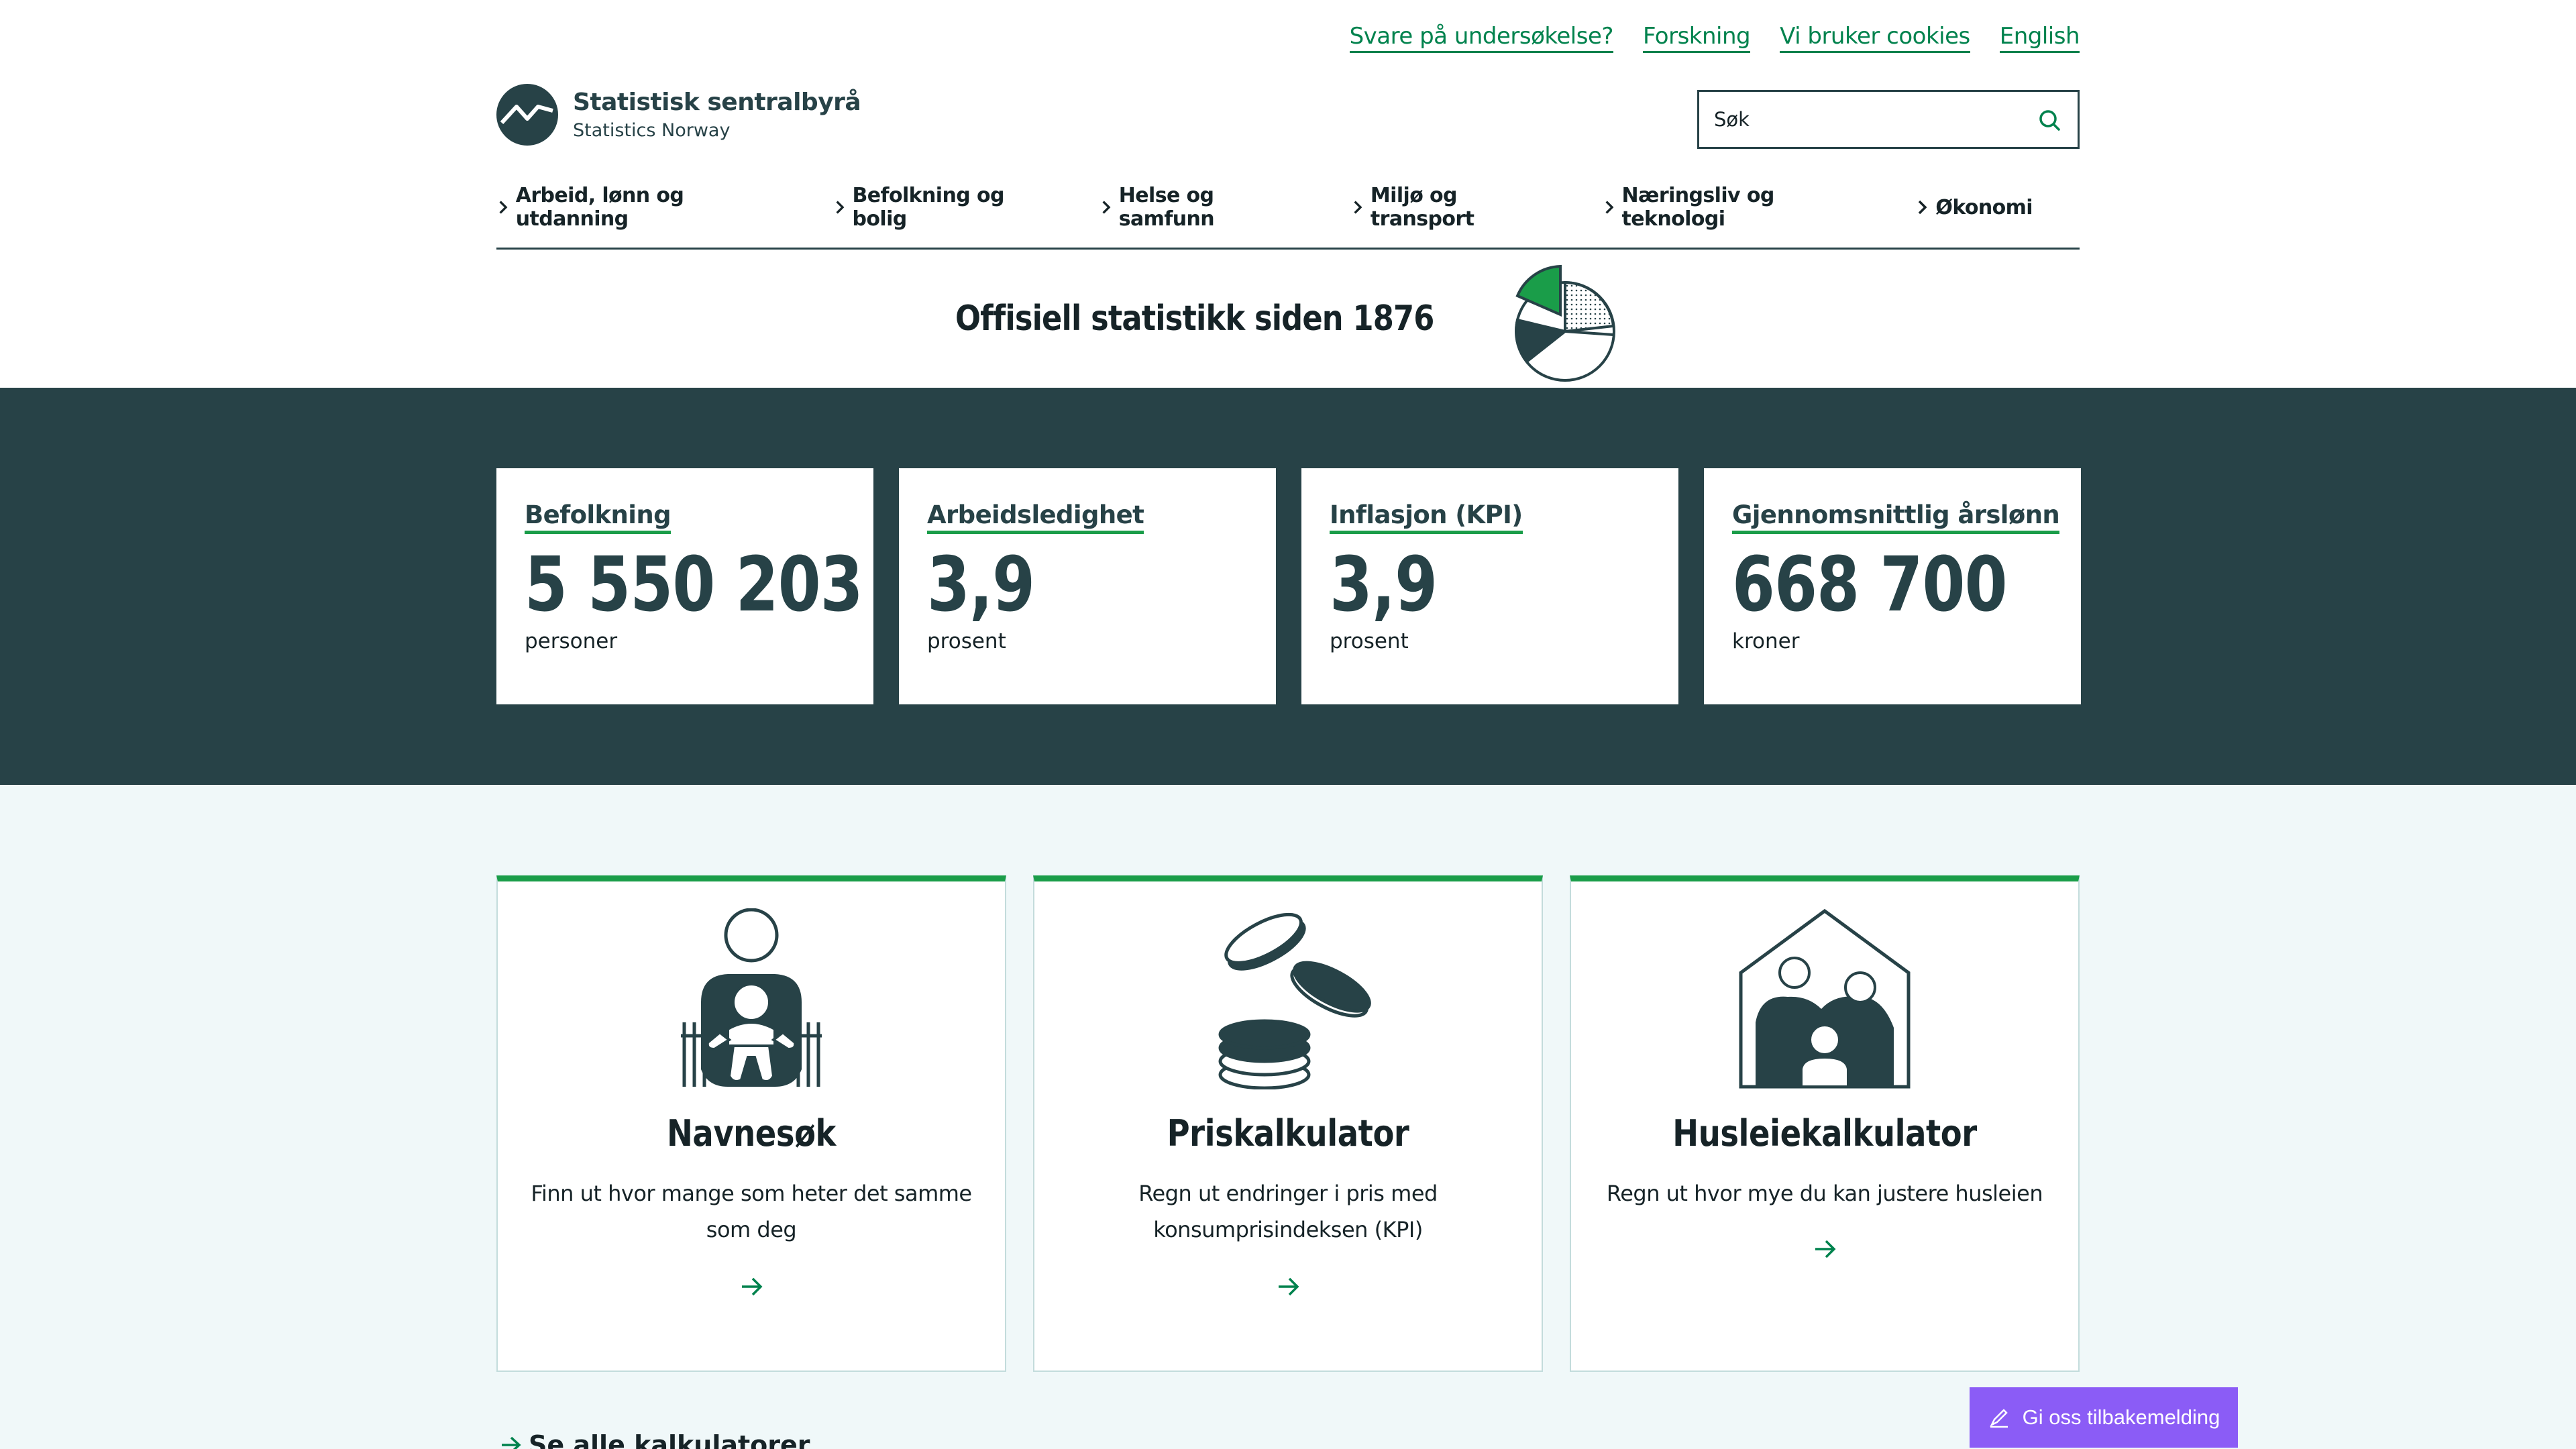 The height and width of the screenshot is (1449, 2576). Describe the element at coordinates (1422, 207) in the screenshot. I see `nav-item-label: Miljø og transport` at that location.